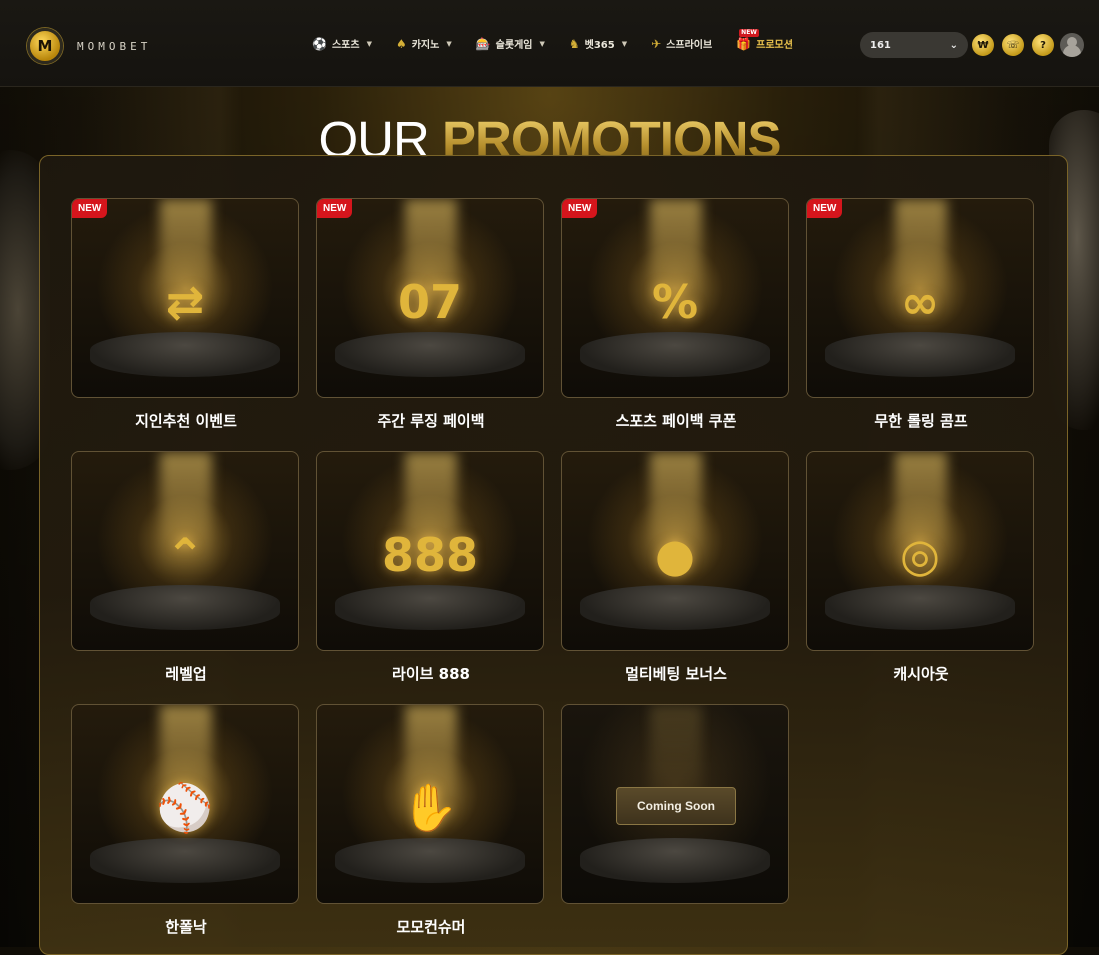 This screenshot has width=1099, height=955. What do you see at coordinates (483, 43) in the screenshot?
I see `slot-machine-icon: 🎰` at bounding box center [483, 43].